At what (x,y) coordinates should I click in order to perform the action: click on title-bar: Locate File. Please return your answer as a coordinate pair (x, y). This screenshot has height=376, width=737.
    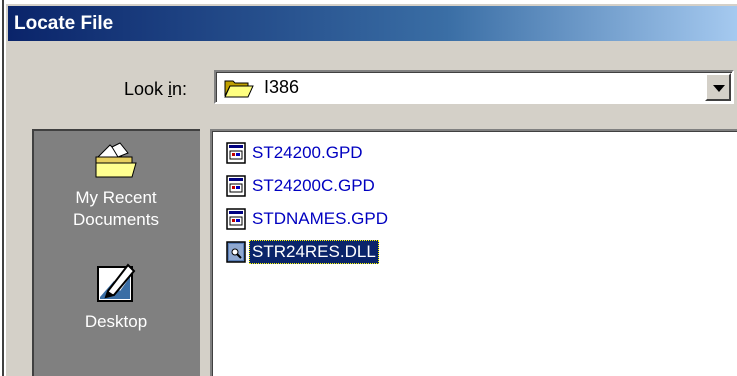
    Looking at the image, I should click on (372, 23).